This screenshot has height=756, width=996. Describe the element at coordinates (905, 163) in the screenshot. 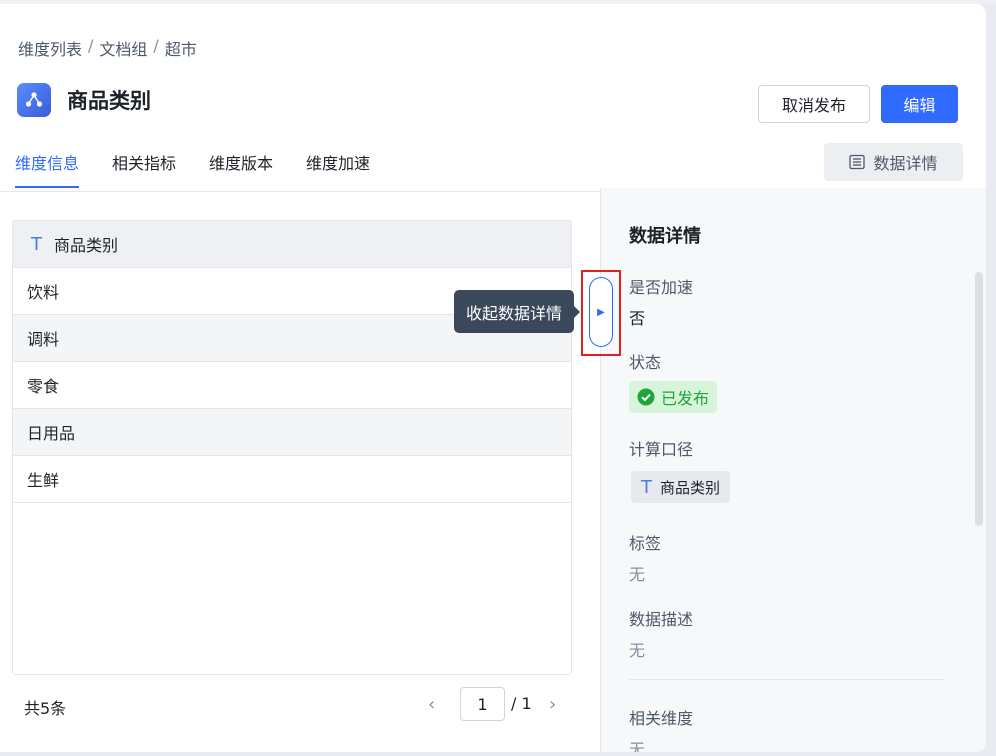

I see `data-detail-button-label: 数据详情` at that location.